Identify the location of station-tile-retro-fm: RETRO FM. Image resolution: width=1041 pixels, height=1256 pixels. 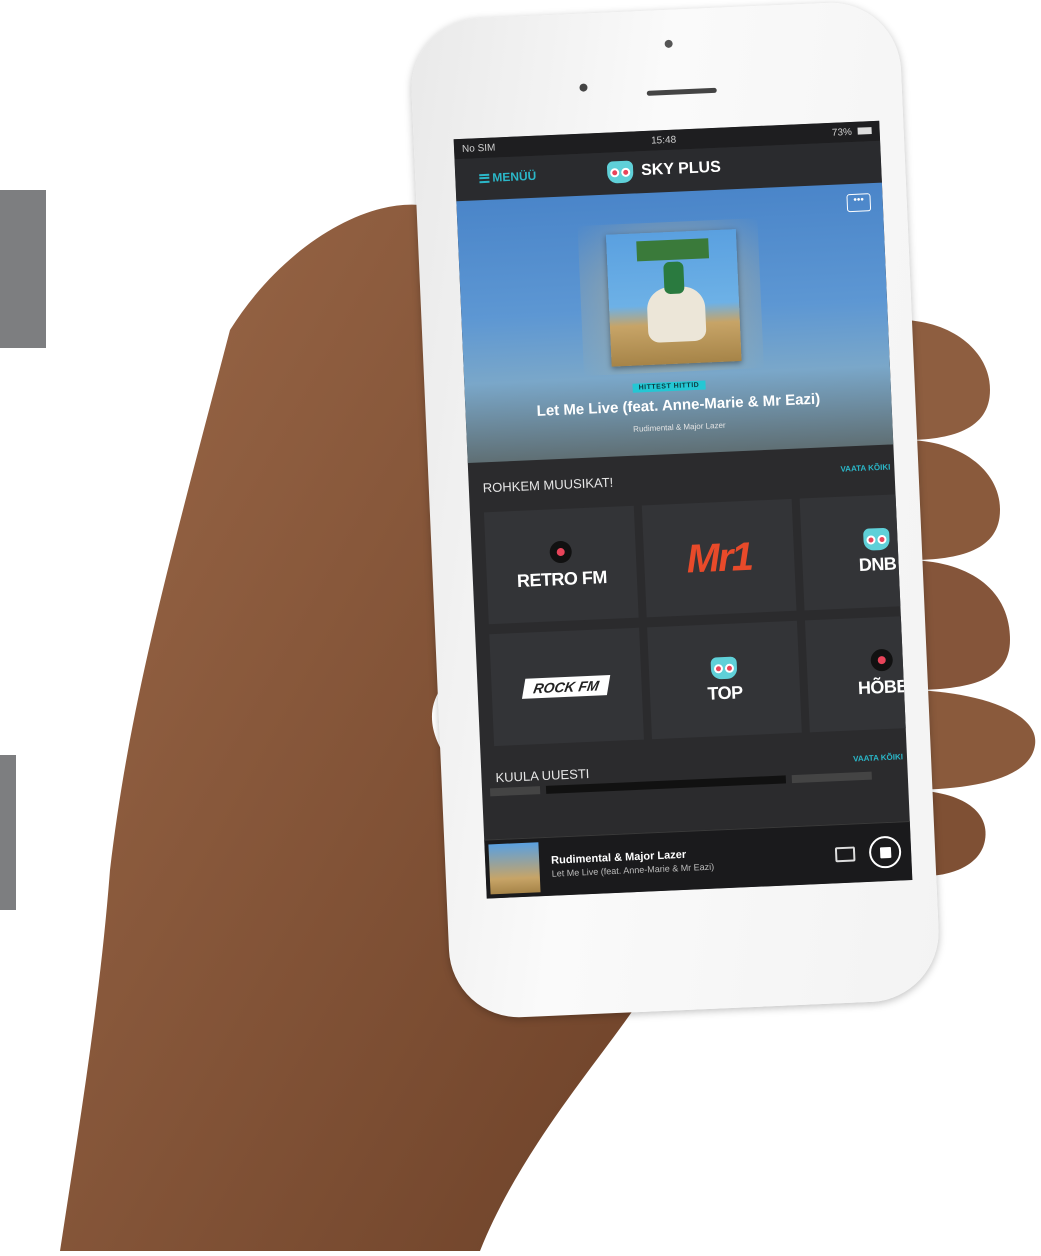
(561, 565).